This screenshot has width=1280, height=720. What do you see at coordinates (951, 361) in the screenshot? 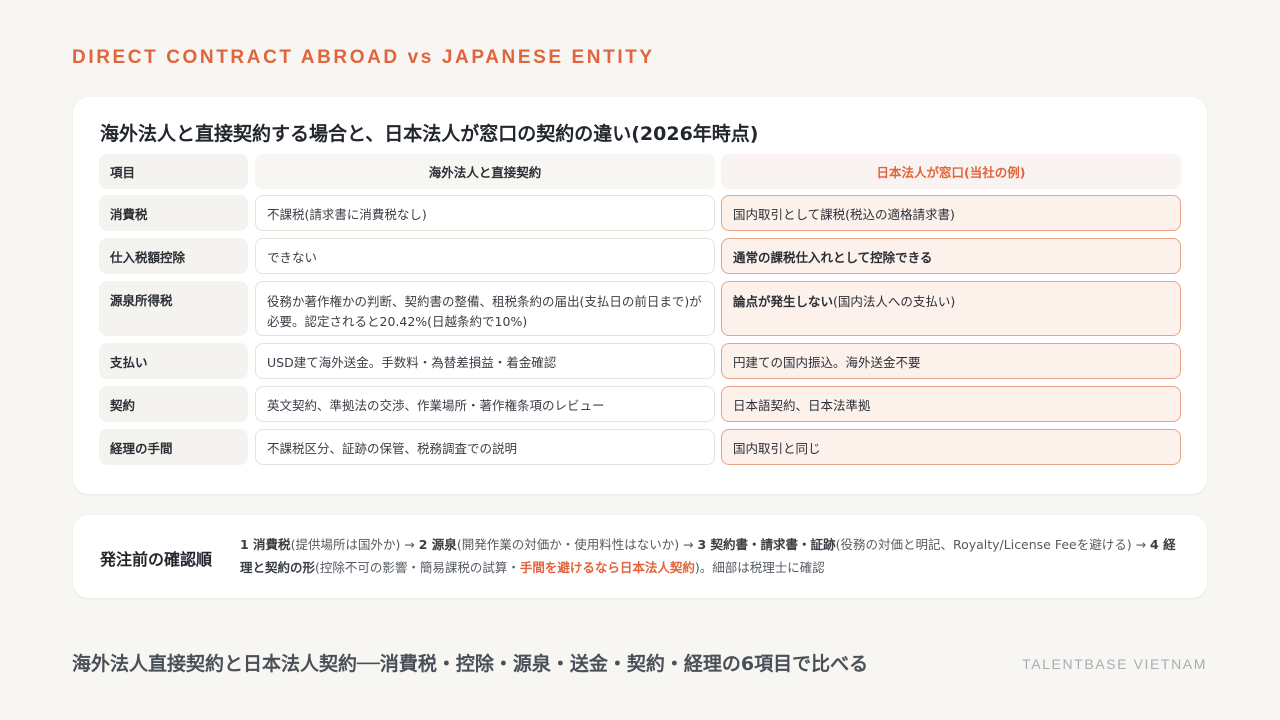
I see `row-japan-payment: 円建ての国内振込。海外送金不要` at bounding box center [951, 361].